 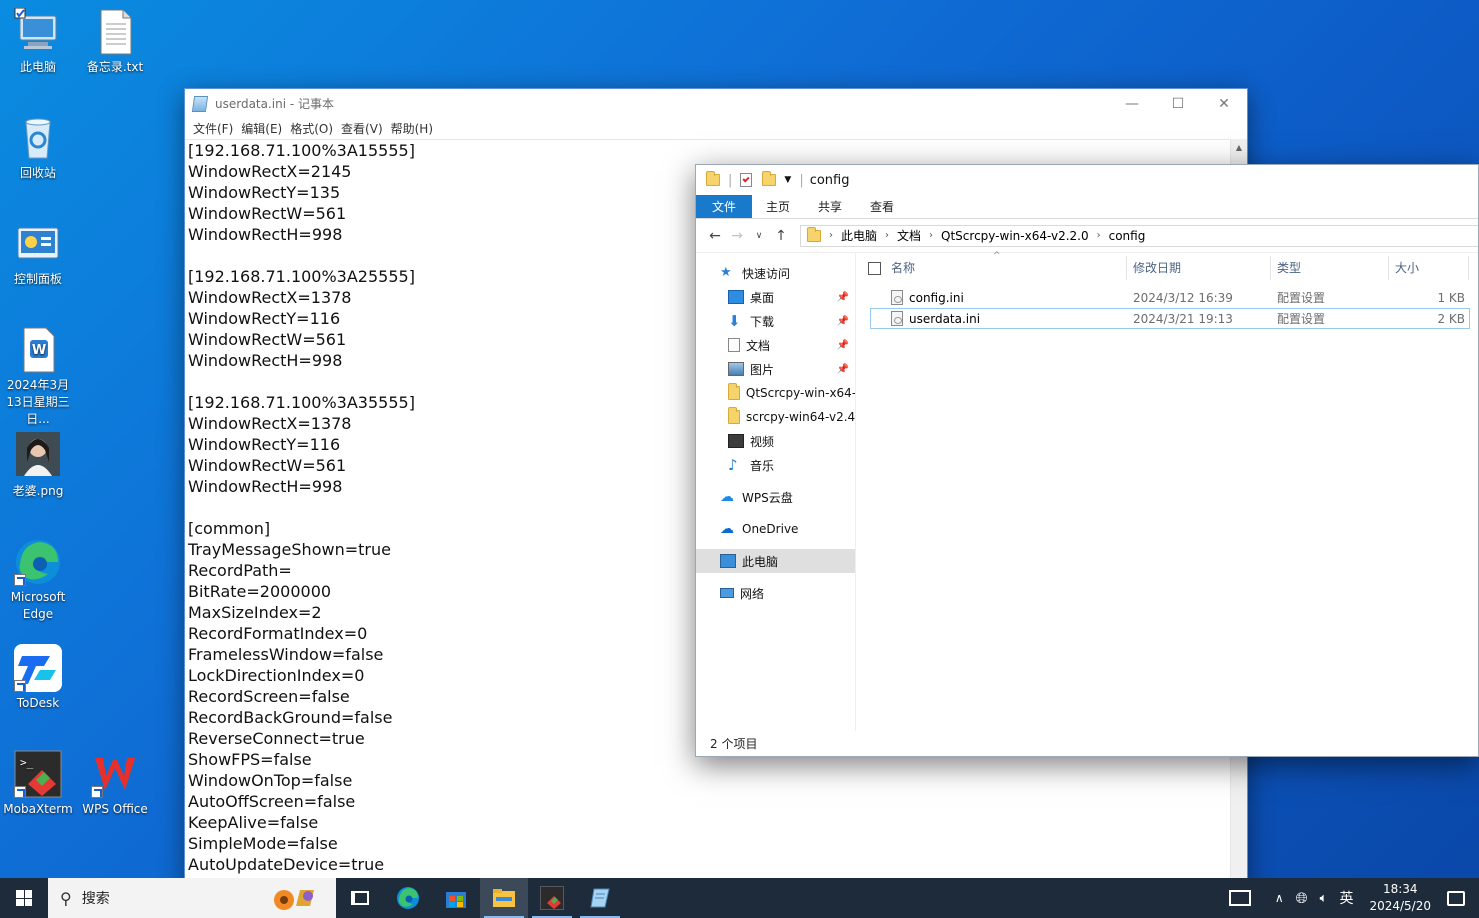 I want to click on menu-edit: 编辑(E), so click(x=261, y=128).